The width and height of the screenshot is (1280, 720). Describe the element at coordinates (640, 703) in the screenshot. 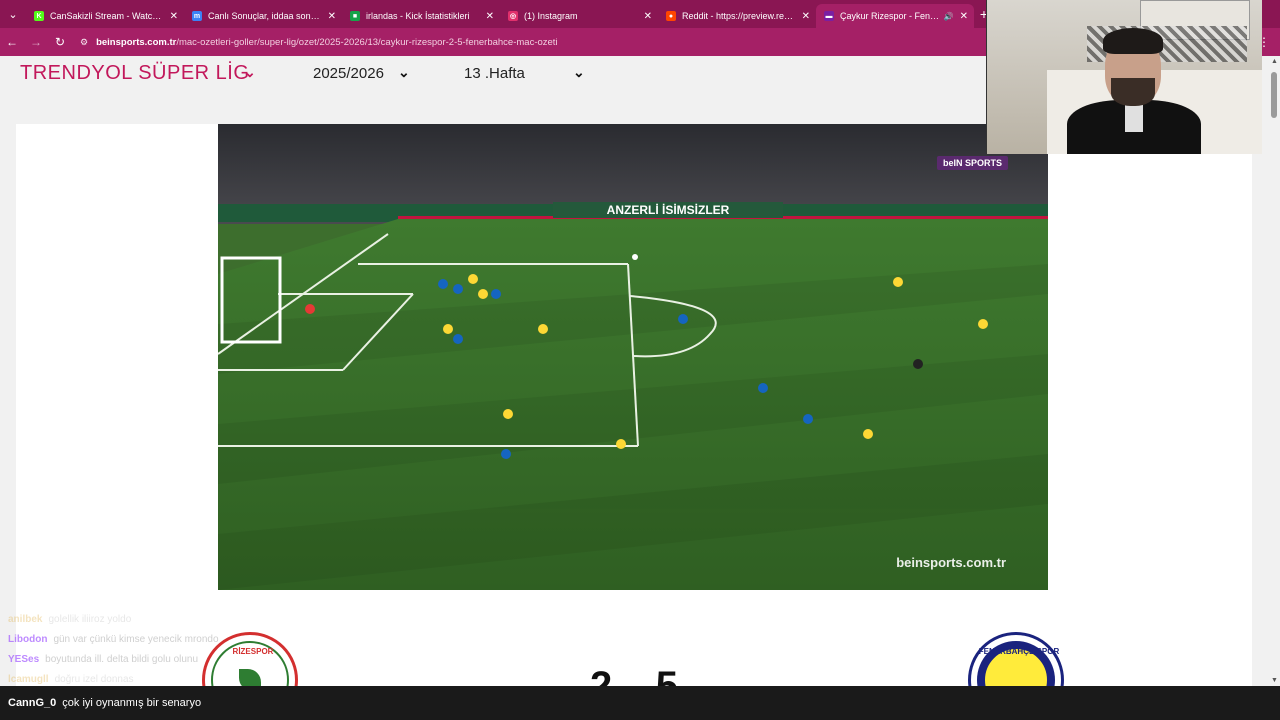

I see `latest-chat-message: CannG_0 çok iyi oynanmış bir senaryo` at that location.